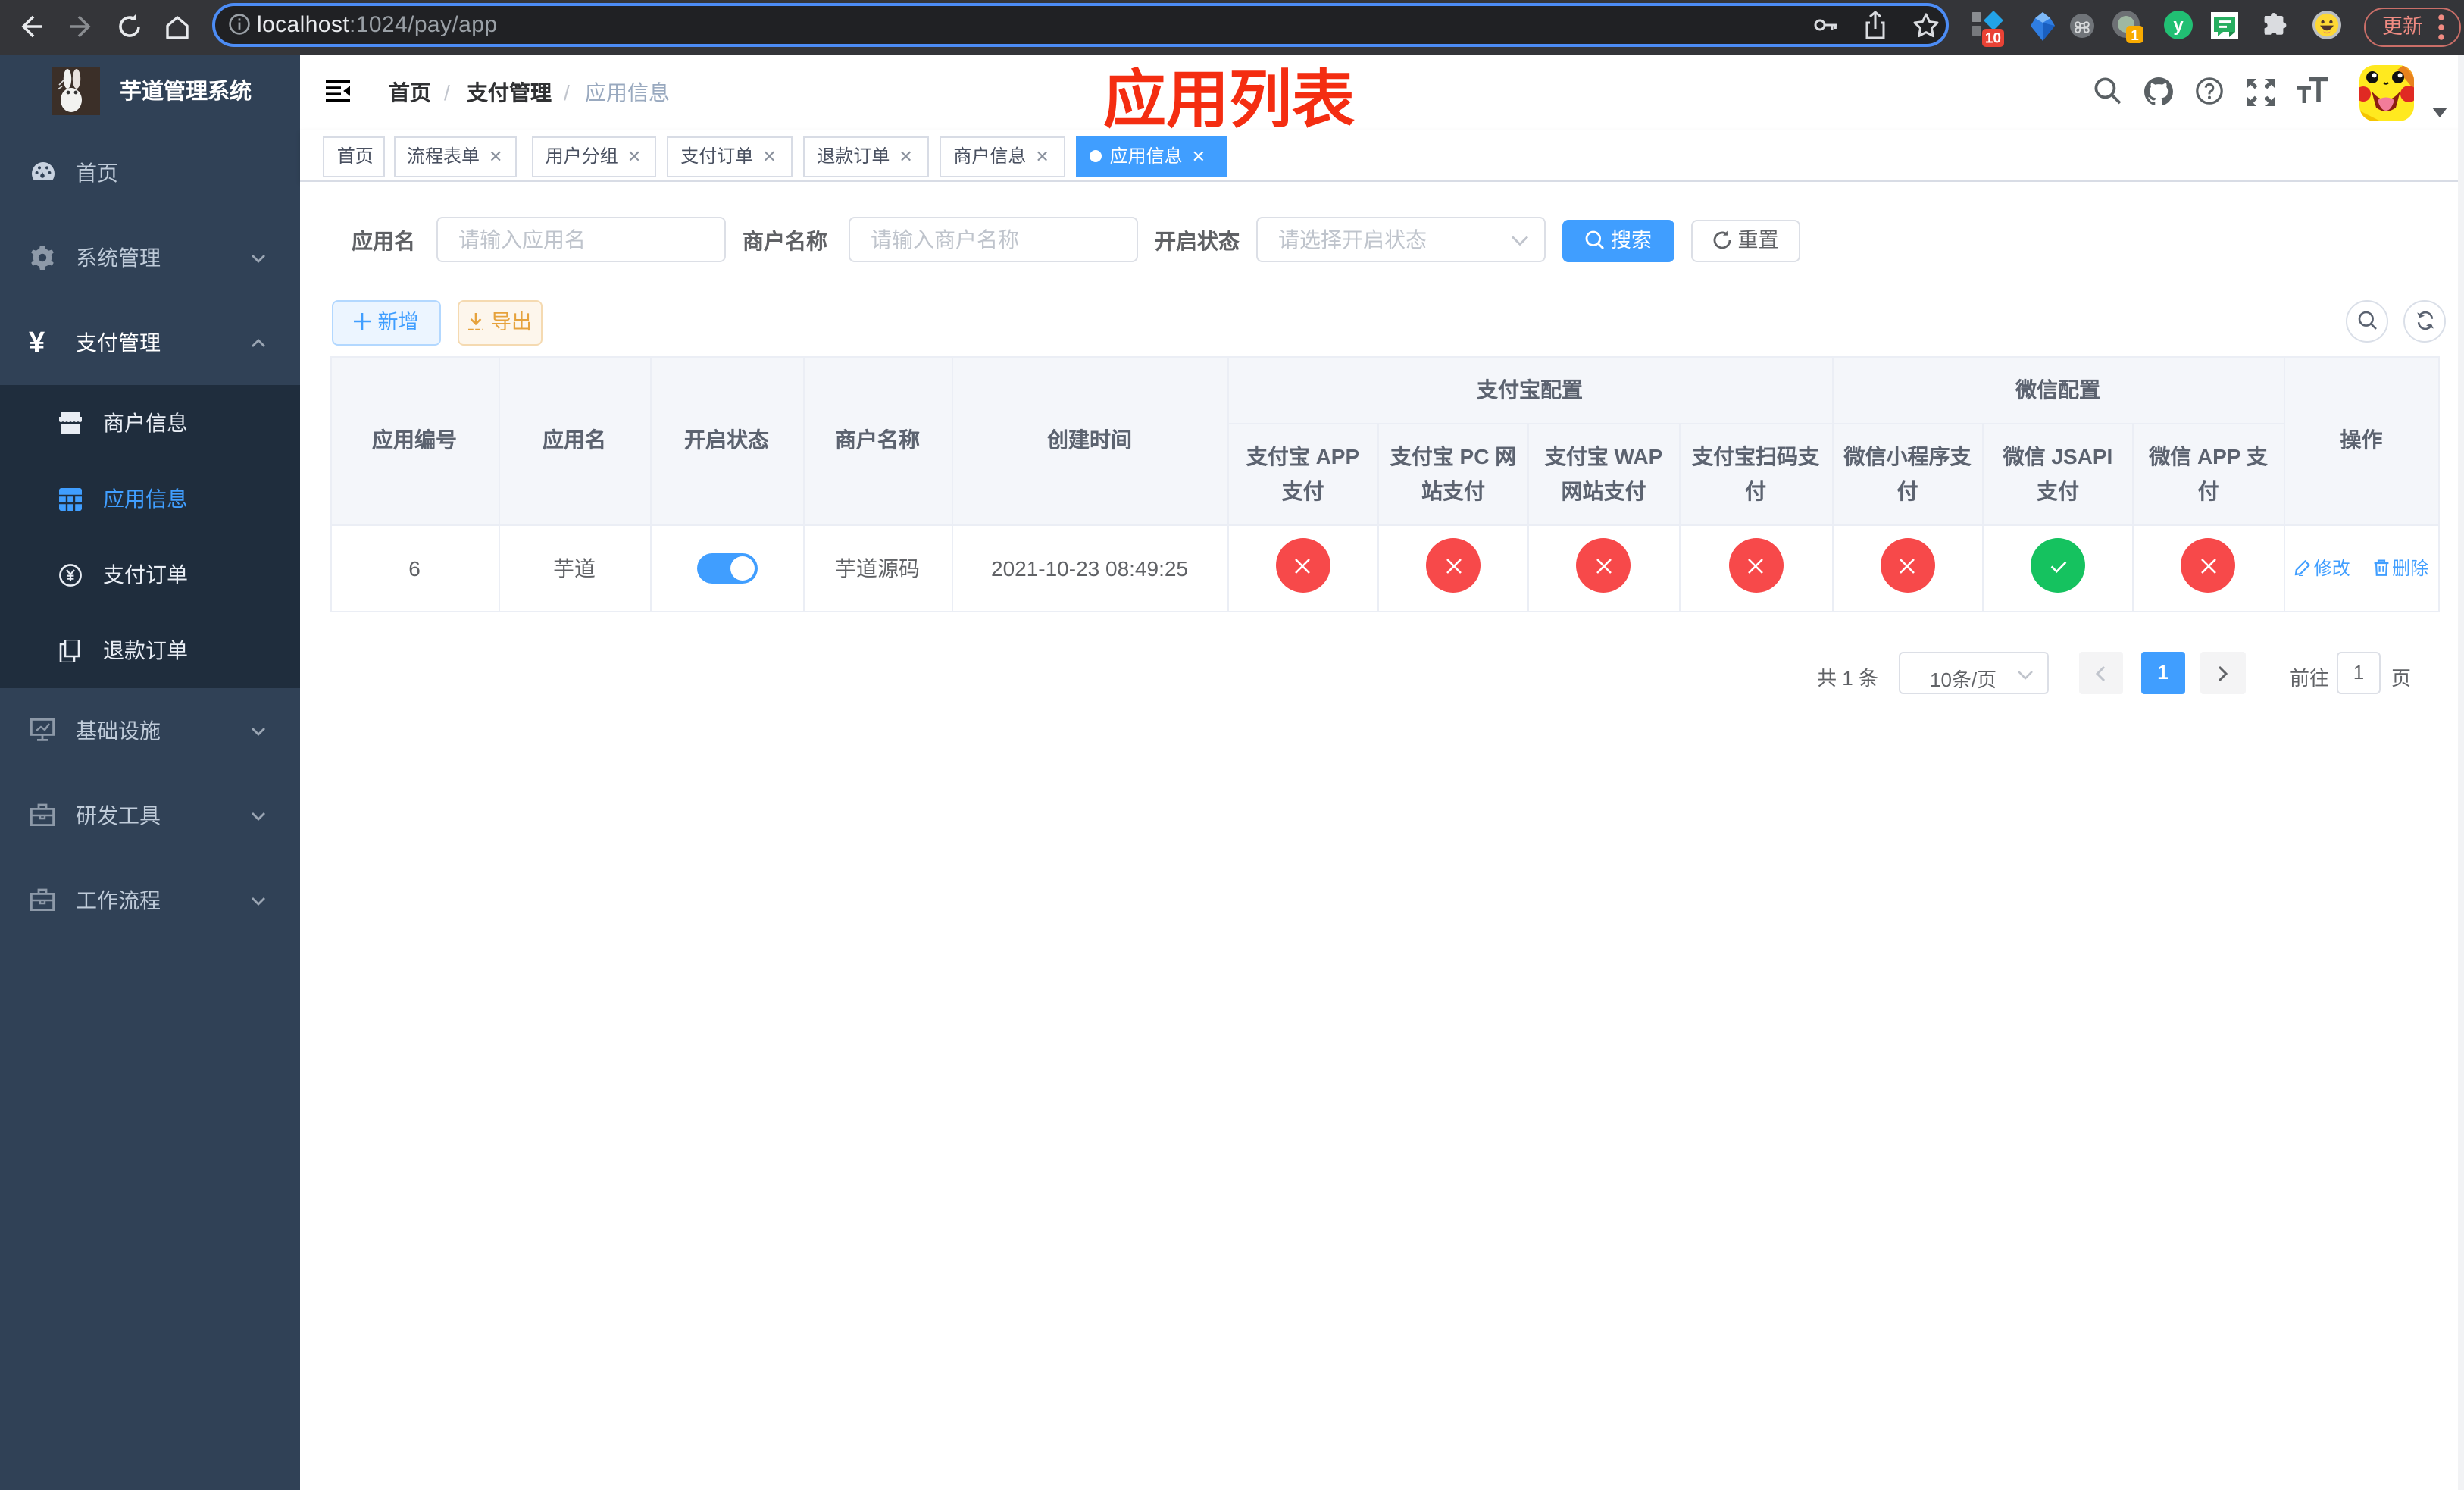  I want to click on svg-text: 1, so click(2135, 36).